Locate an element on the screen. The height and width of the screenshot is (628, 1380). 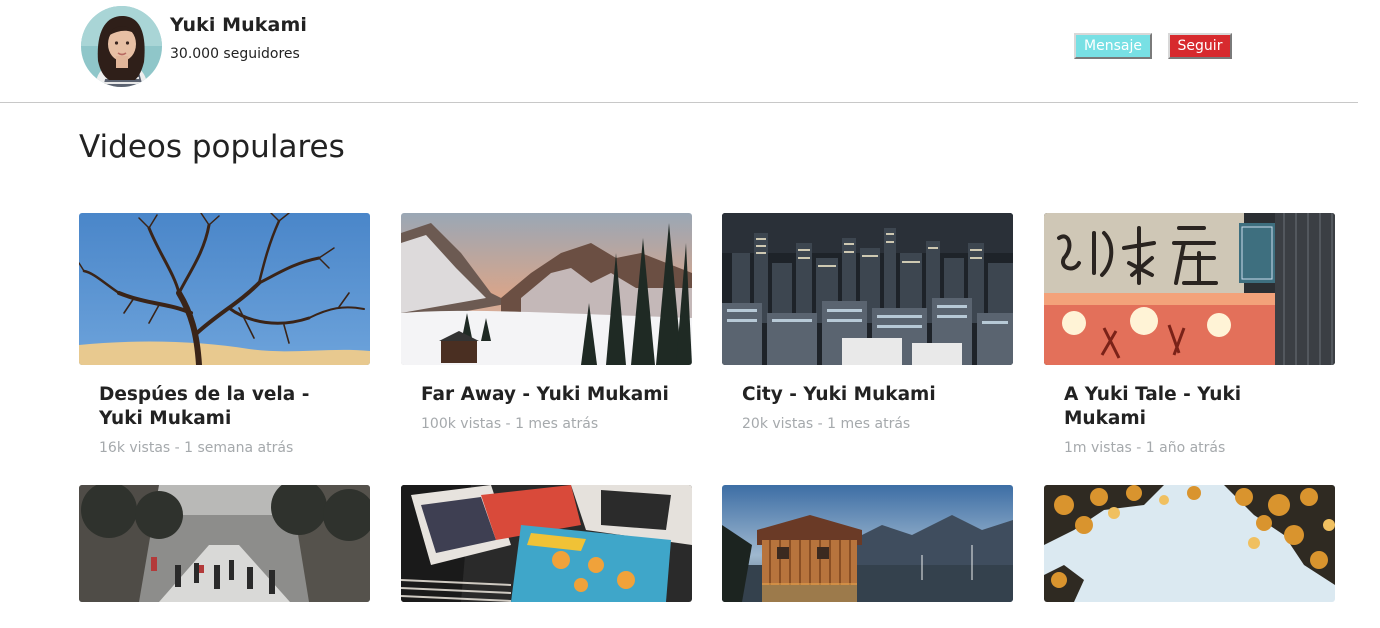
video-meta: 20k vistas - 1 mes atrás is located at coordinates (826, 424).